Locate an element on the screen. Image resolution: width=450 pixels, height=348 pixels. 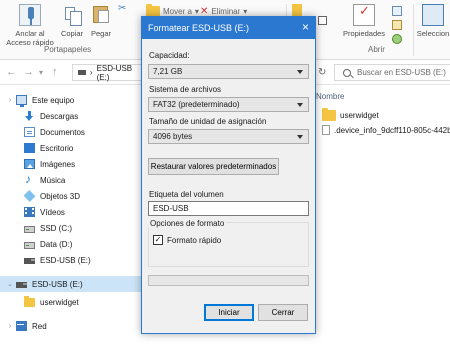
filesystem-select: FAT32 (predeterminado) is located at coordinates (228, 104).